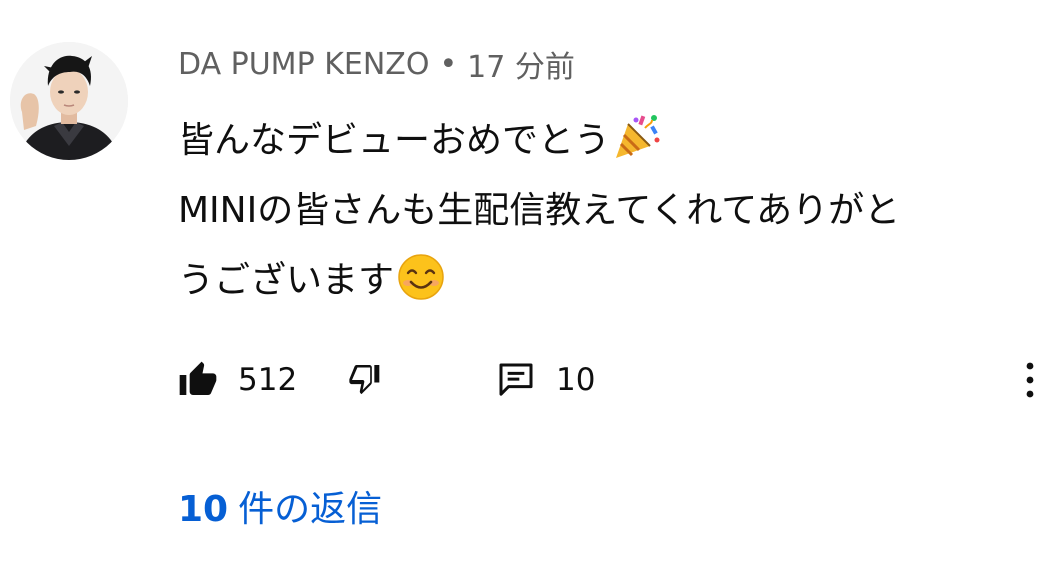 The width and height of the screenshot is (1042, 586). I want to click on avatar, so click(69, 101).